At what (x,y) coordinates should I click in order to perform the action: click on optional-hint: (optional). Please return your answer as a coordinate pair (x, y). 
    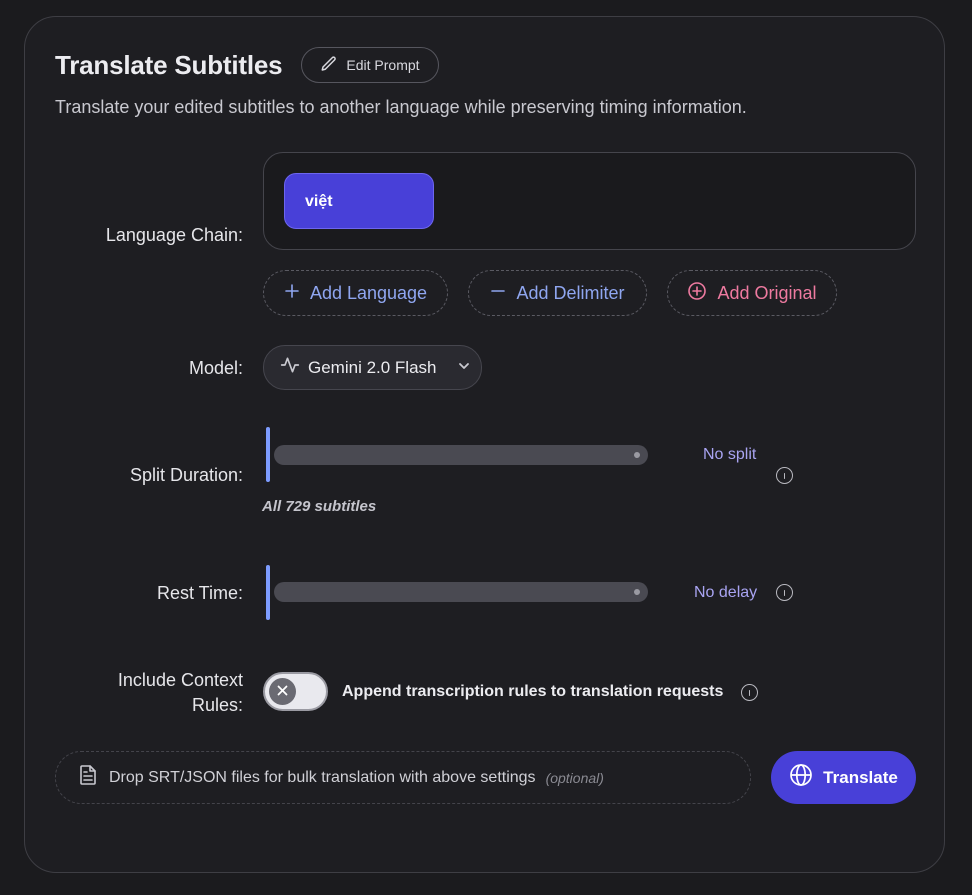
    Looking at the image, I should click on (574, 777).